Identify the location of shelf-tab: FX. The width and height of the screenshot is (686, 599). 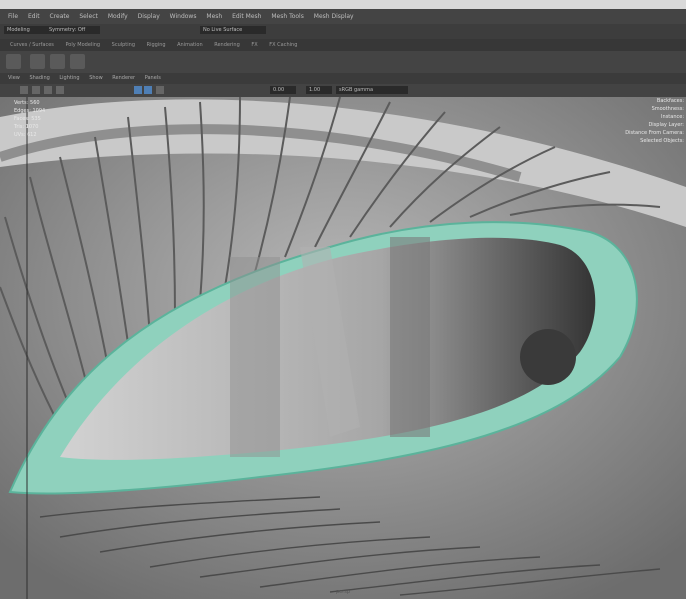
(254, 45).